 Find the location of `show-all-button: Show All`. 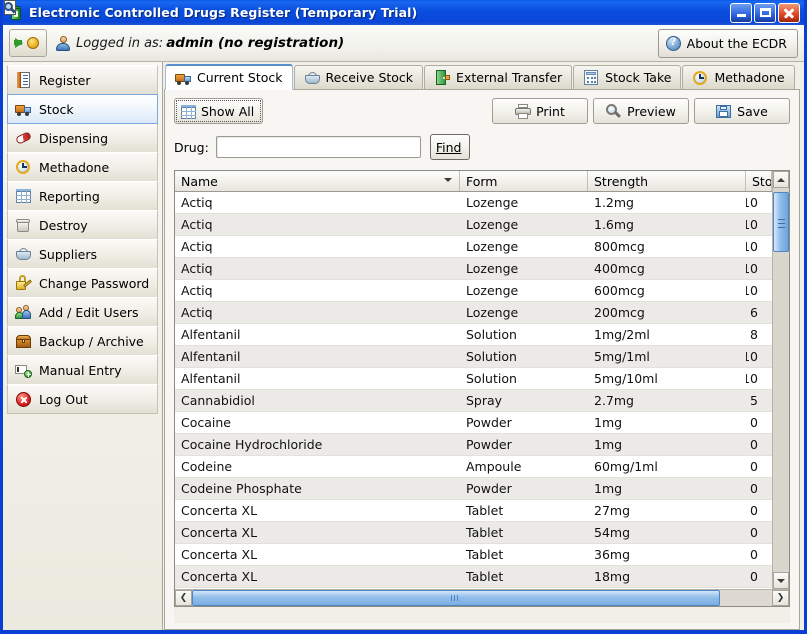

show-all-button: Show All is located at coordinates (219, 111).